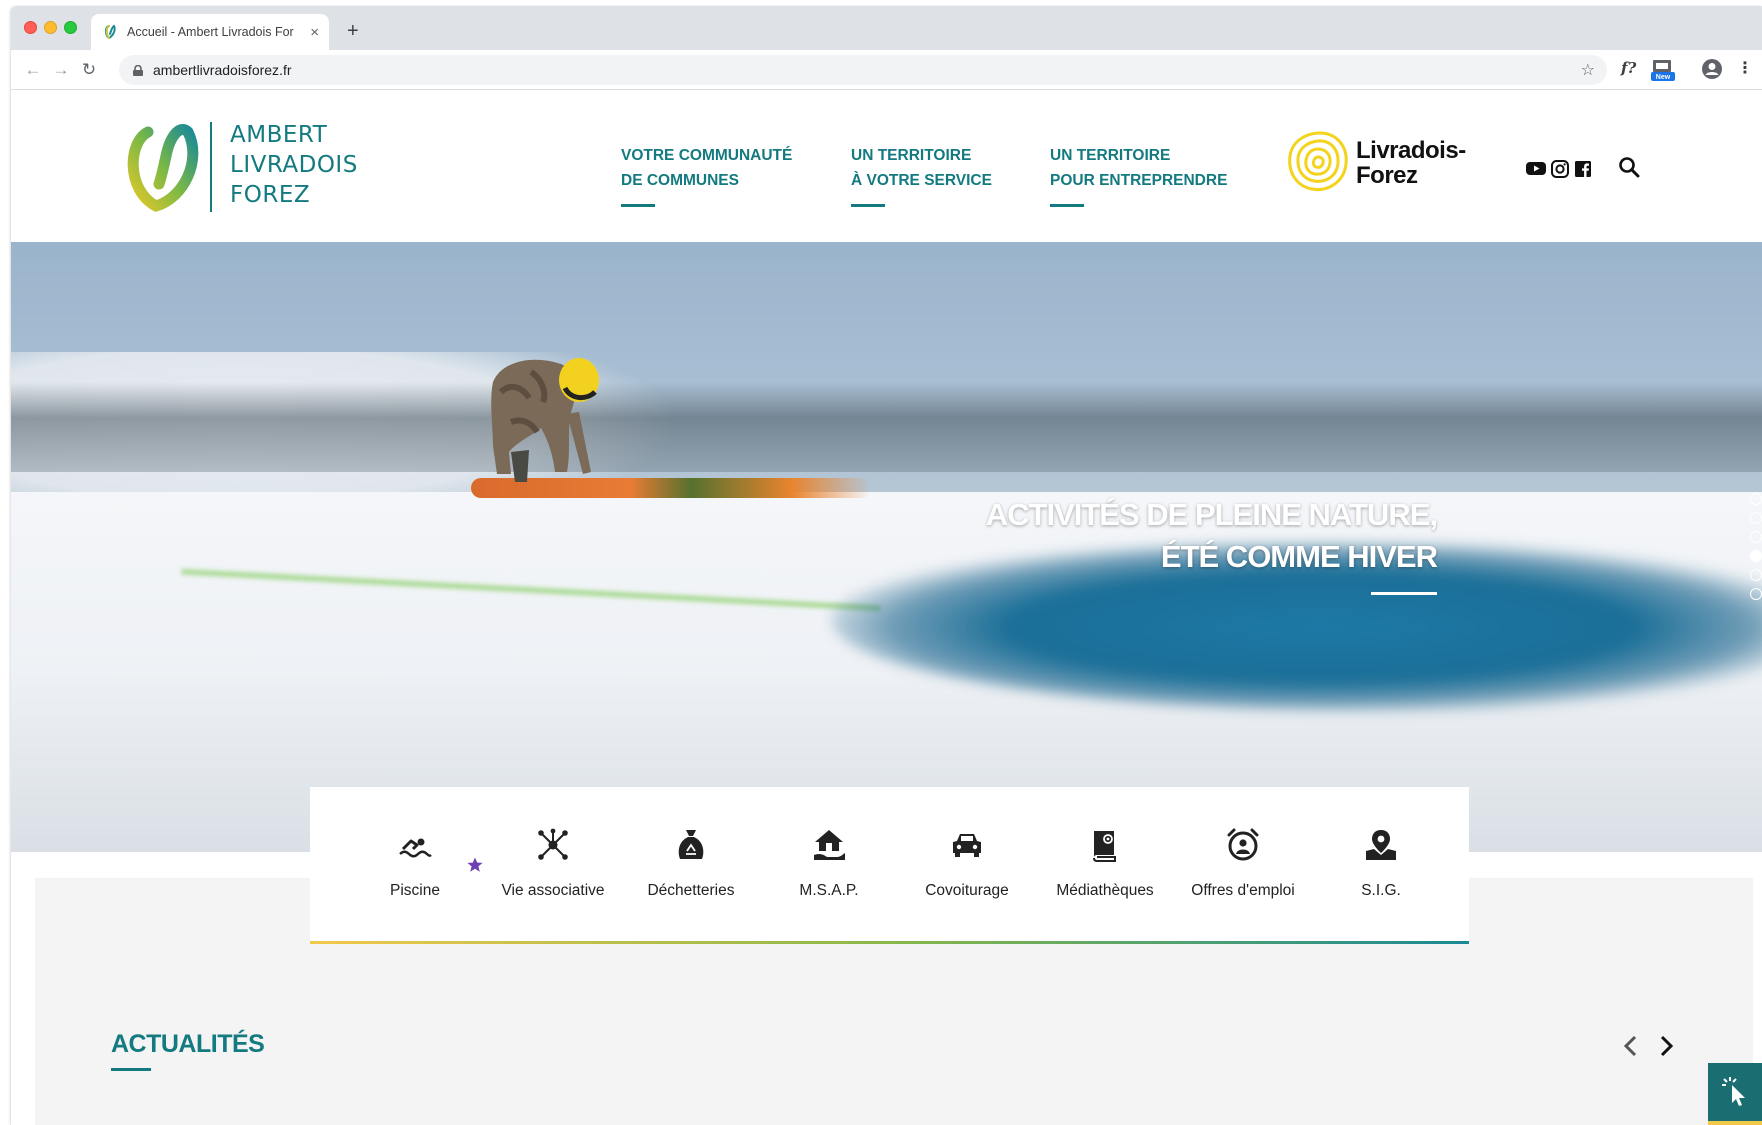 This screenshot has height=1125, width=1762. I want to click on quick-mediatheques: Médiathèques, so click(1105, 863).